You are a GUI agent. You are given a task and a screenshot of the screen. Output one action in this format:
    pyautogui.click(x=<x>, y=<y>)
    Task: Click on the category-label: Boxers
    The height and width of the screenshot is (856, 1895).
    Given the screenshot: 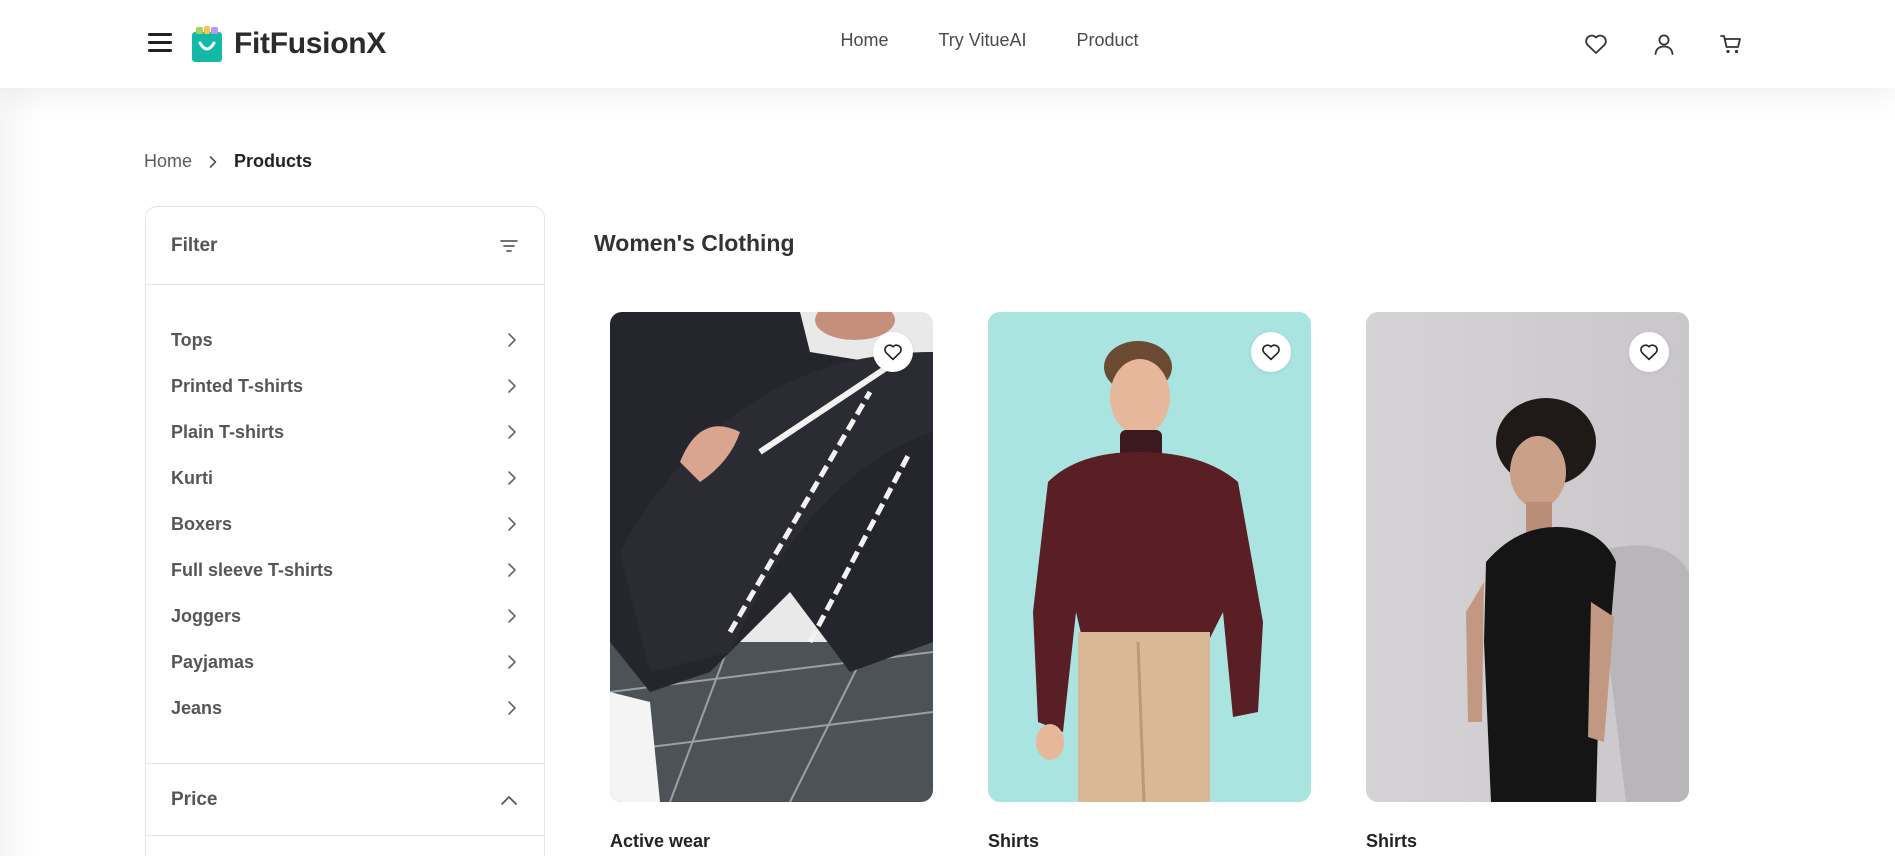 What is the action you would take?
    pyautogui.click(x=202, y=523)
    